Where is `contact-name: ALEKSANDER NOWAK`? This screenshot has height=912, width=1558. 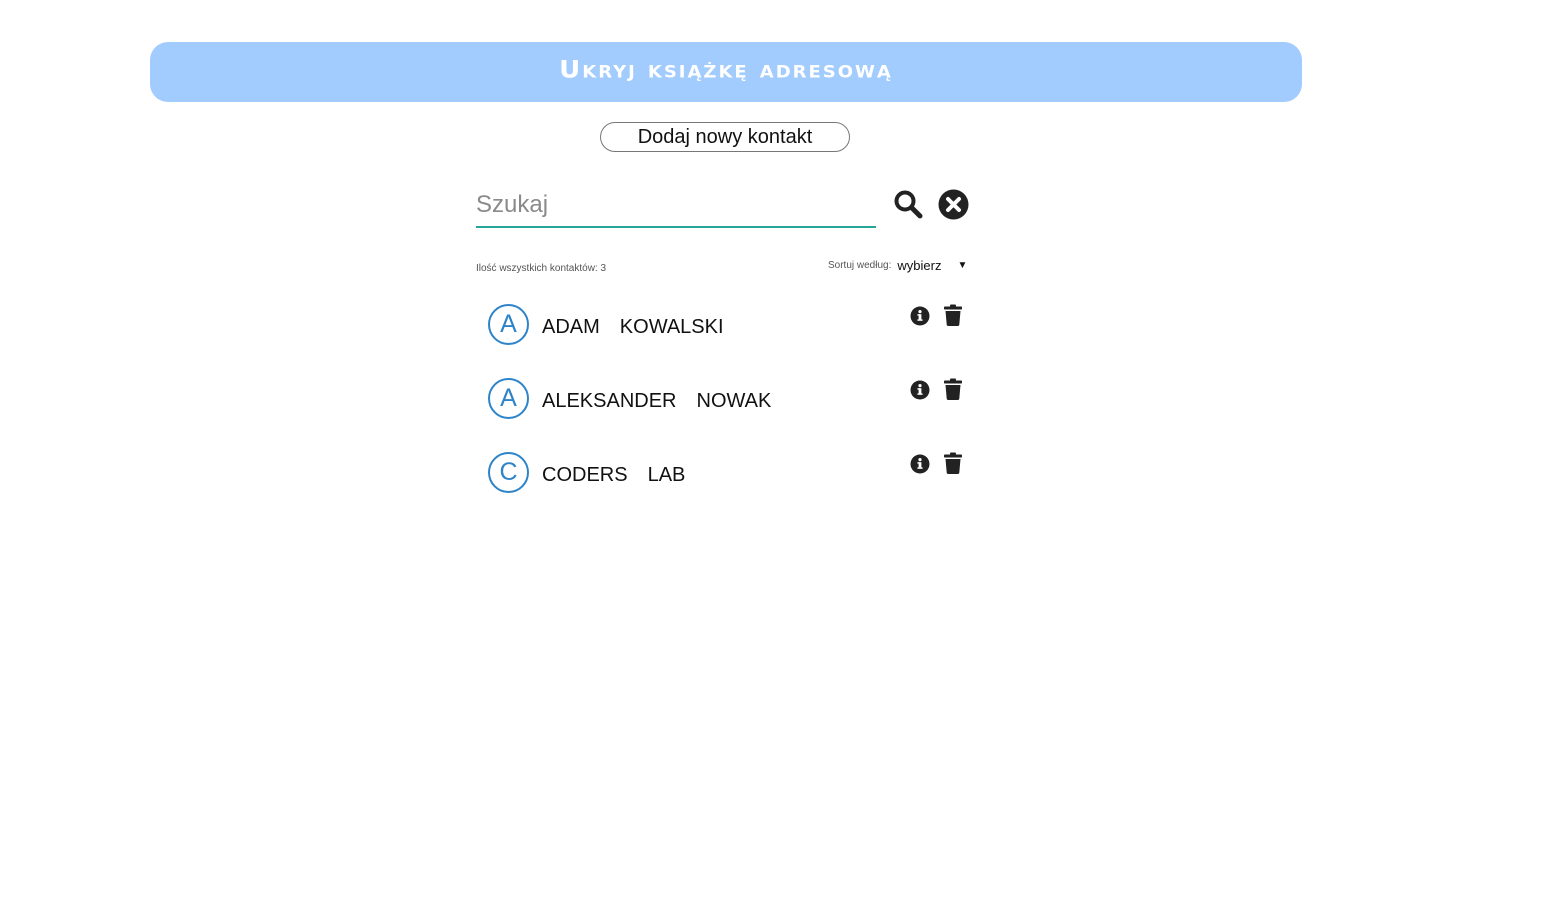
contact-name: ALEKSANDER NOWAK is located at coordinates (656, 401).